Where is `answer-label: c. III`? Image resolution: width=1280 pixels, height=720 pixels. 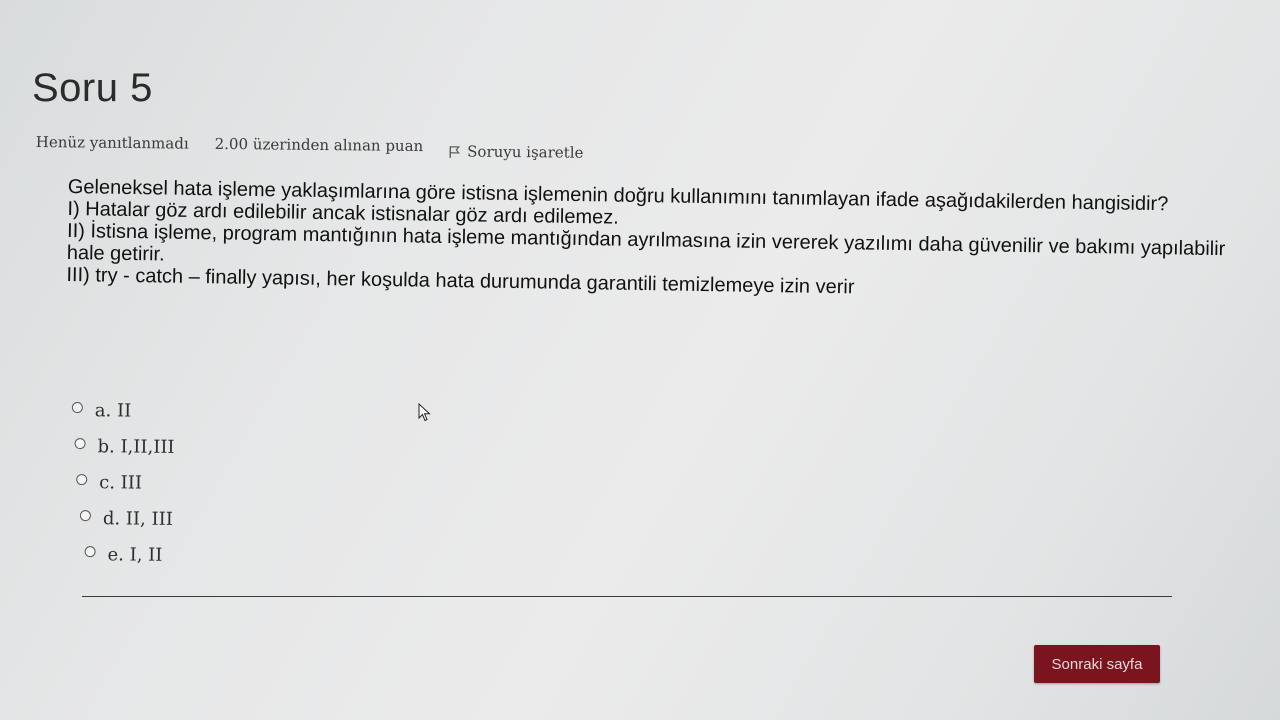 answer-label: c. III is located at coordinates (121, 482).